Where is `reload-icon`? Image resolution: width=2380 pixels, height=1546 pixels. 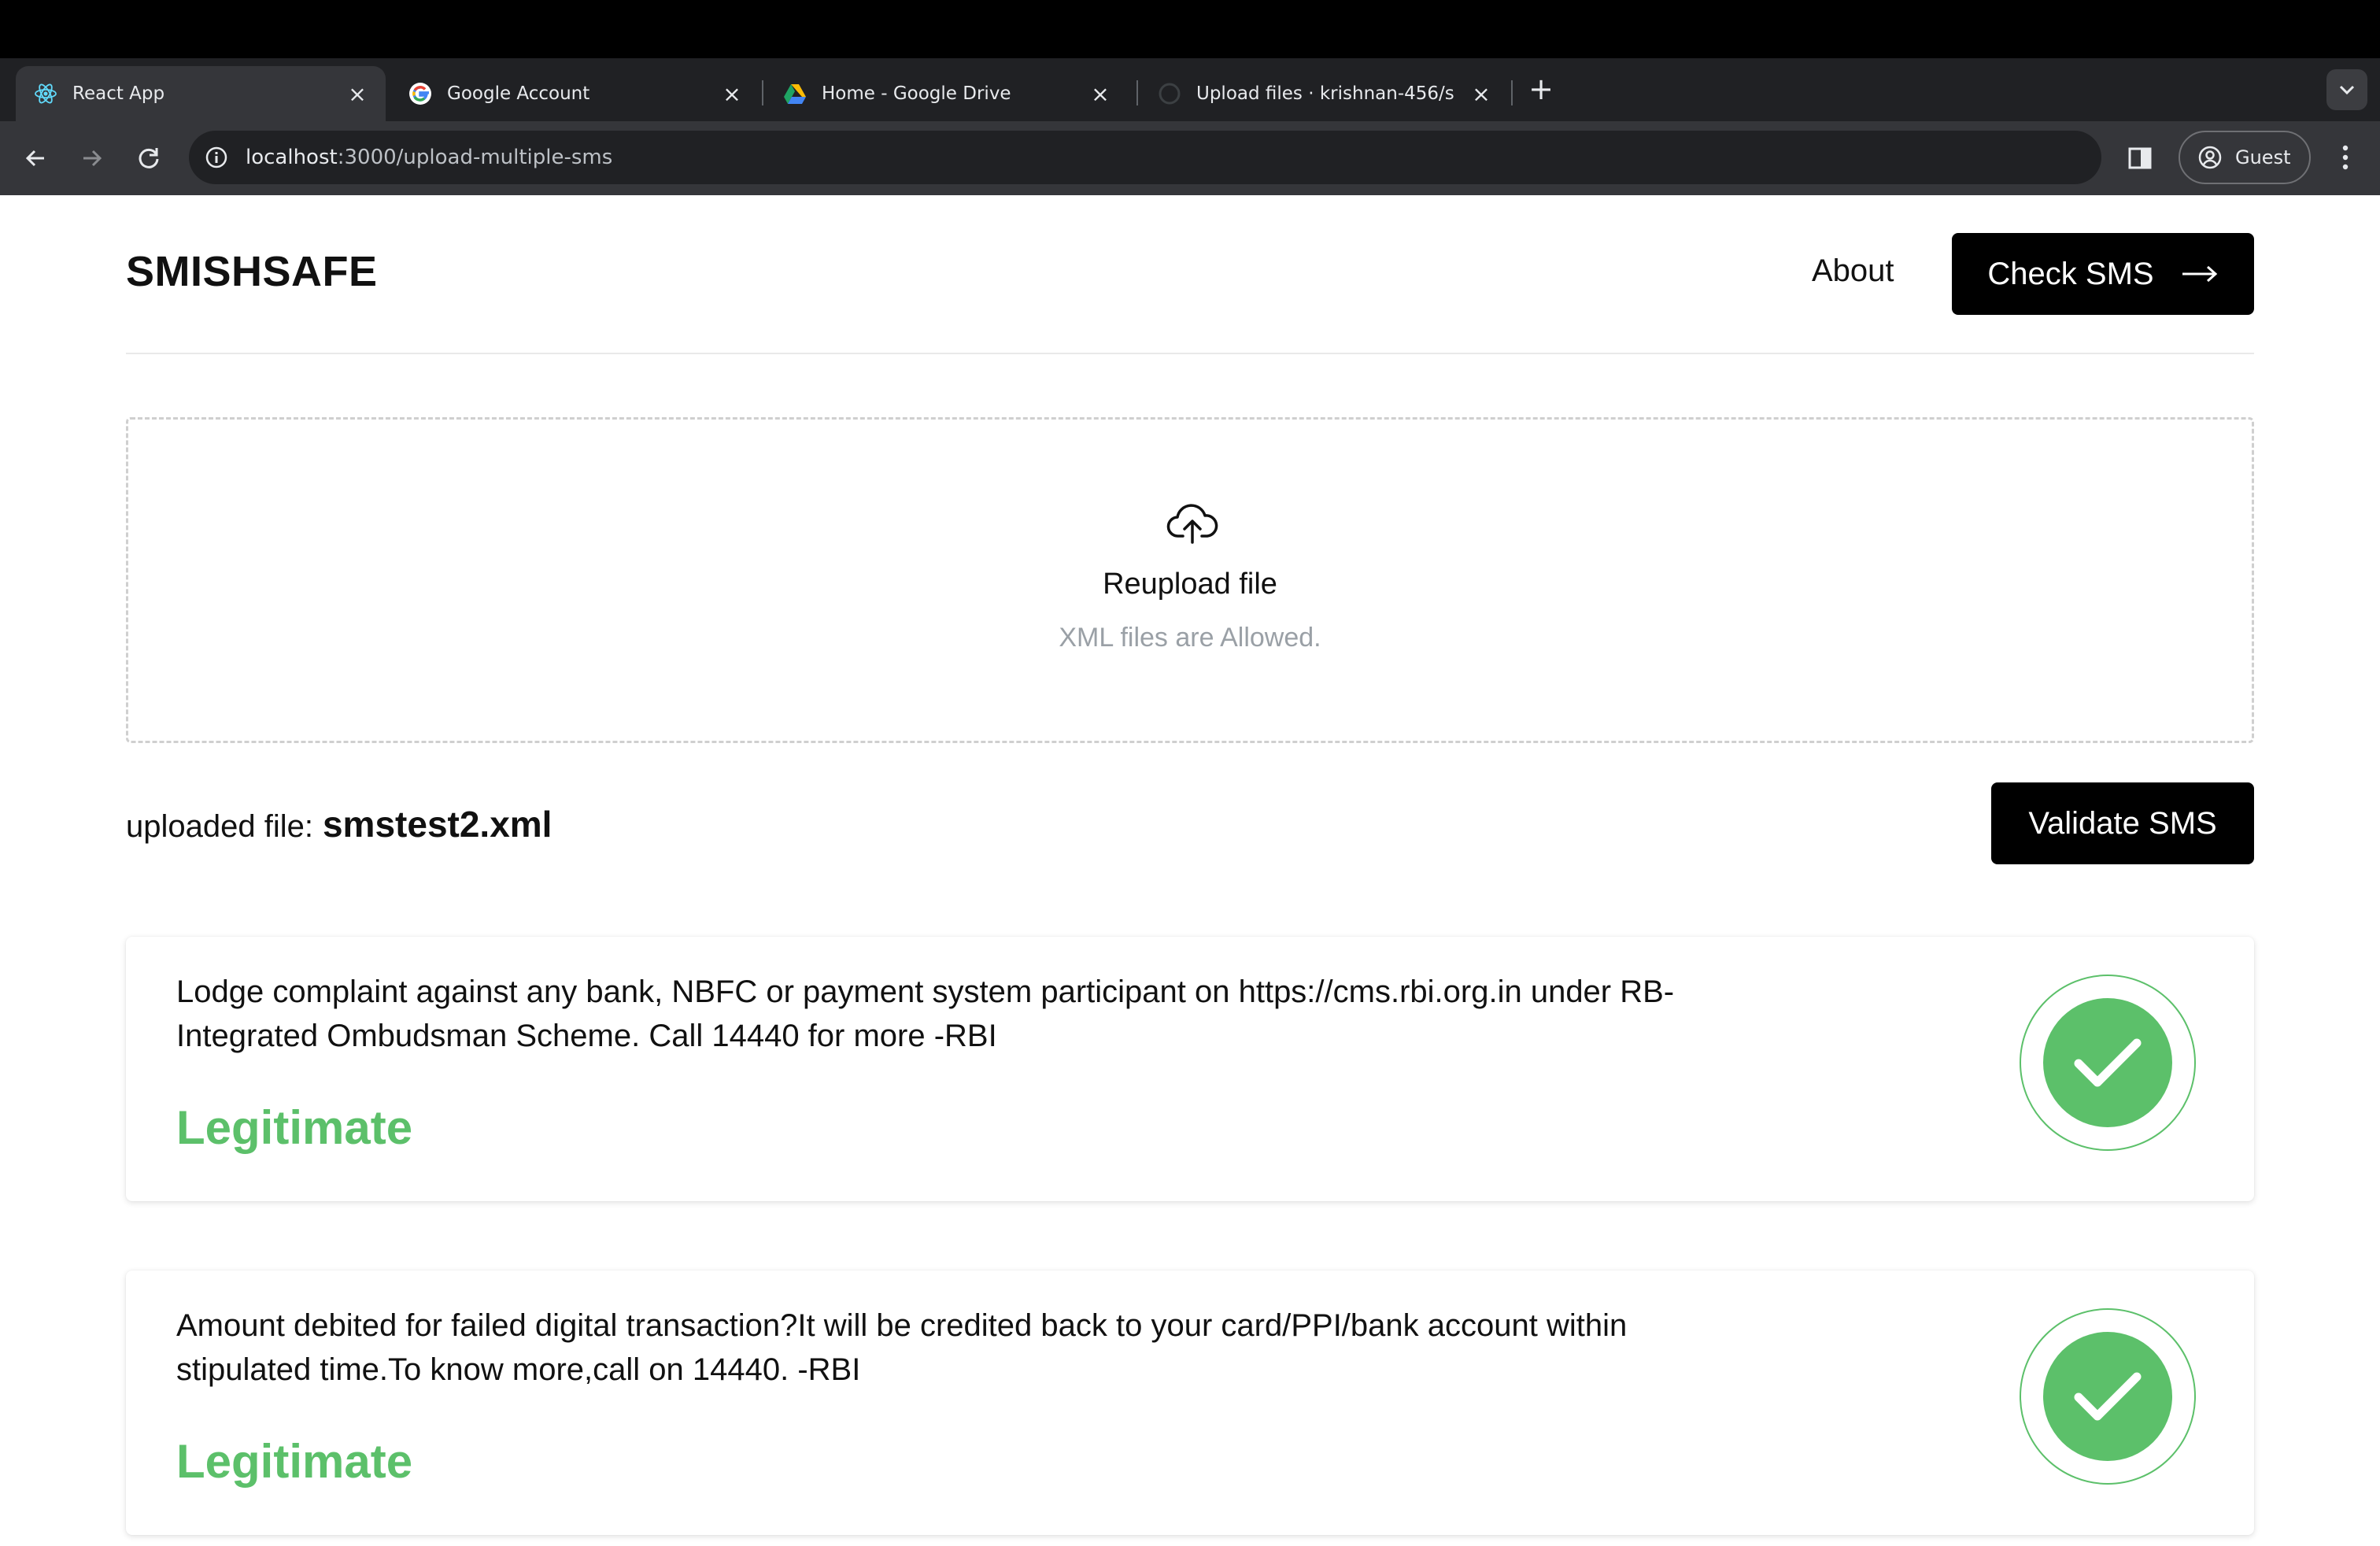 reload-icon is located at coordinates (149, 158).